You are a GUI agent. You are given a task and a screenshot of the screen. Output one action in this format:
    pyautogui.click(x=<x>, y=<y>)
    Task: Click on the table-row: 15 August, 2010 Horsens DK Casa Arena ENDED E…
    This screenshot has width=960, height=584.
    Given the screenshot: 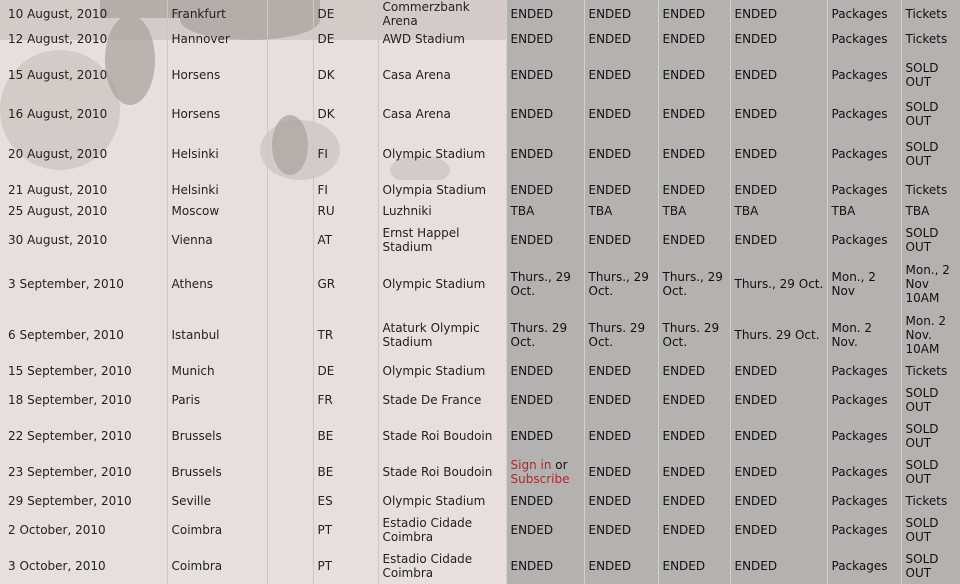 What is the action you would take?
    pyautogui.click(x=480, y=74)
    